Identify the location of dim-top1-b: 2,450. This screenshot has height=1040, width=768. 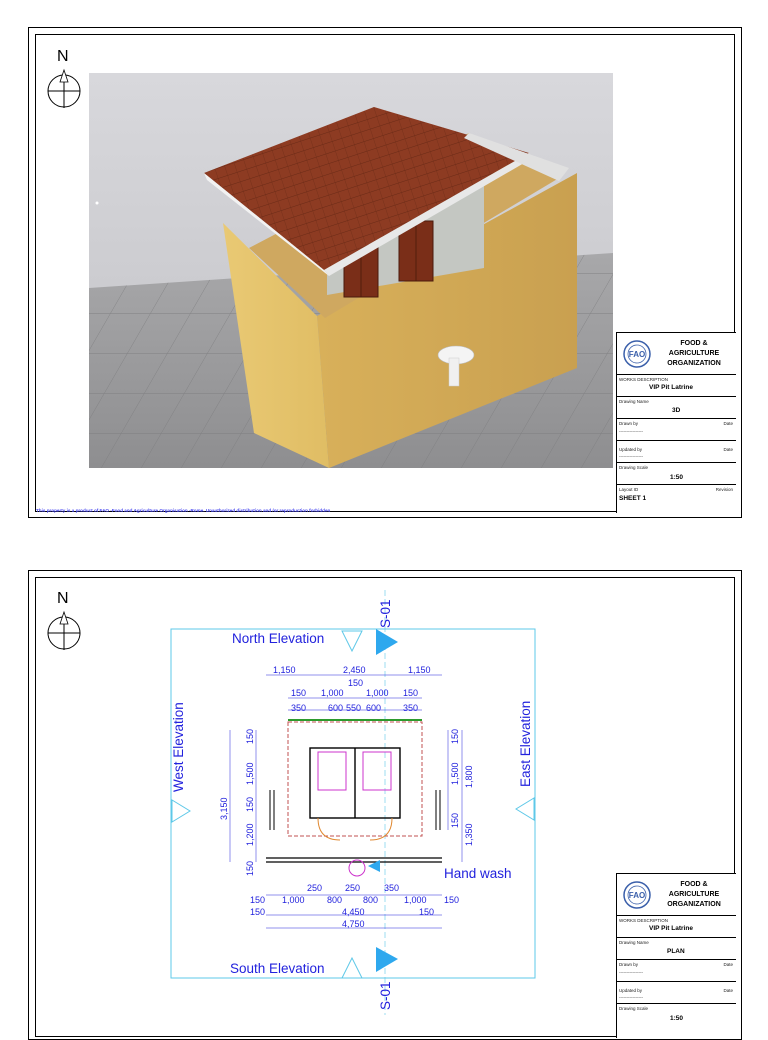
(354, 670).